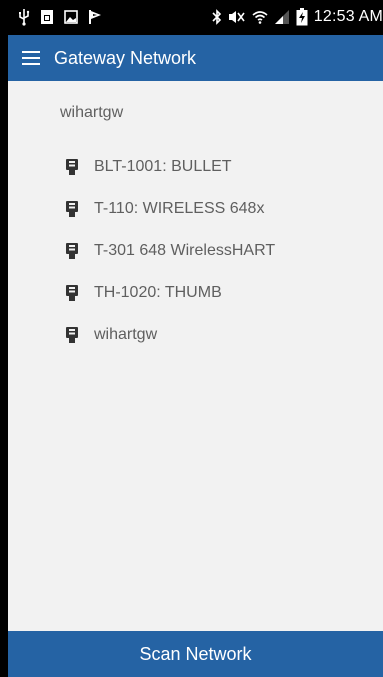 Image resolution: width=383 pixels, height=677 pixels. What do you see at coordinates (237, 17) in the screenshot?
I see `mute-icon` at bounding box center [237, 17].